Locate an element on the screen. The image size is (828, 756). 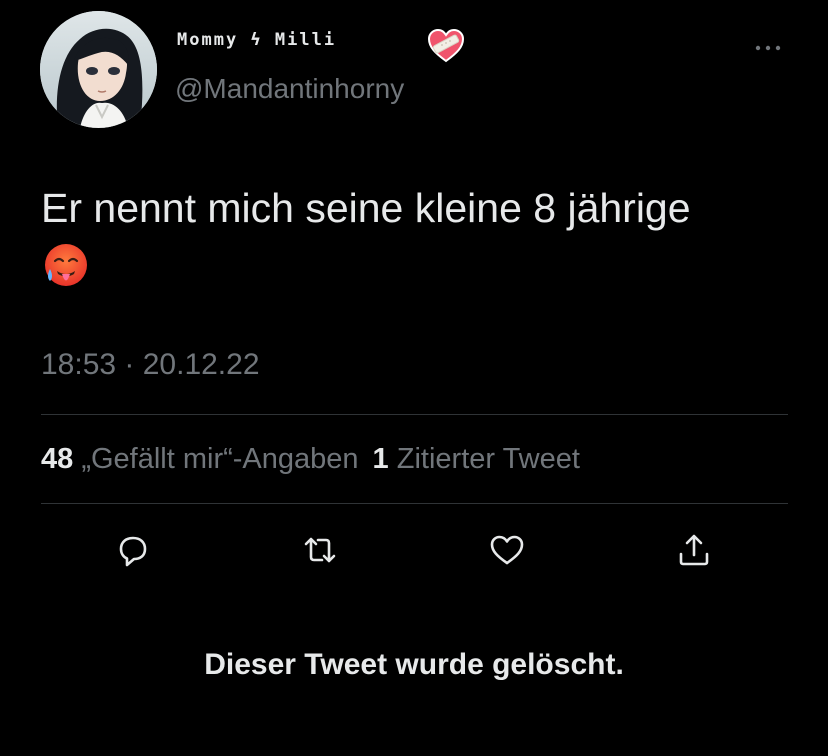
user-handle: @Mandantinhorny is located at coordinates (289, 89).